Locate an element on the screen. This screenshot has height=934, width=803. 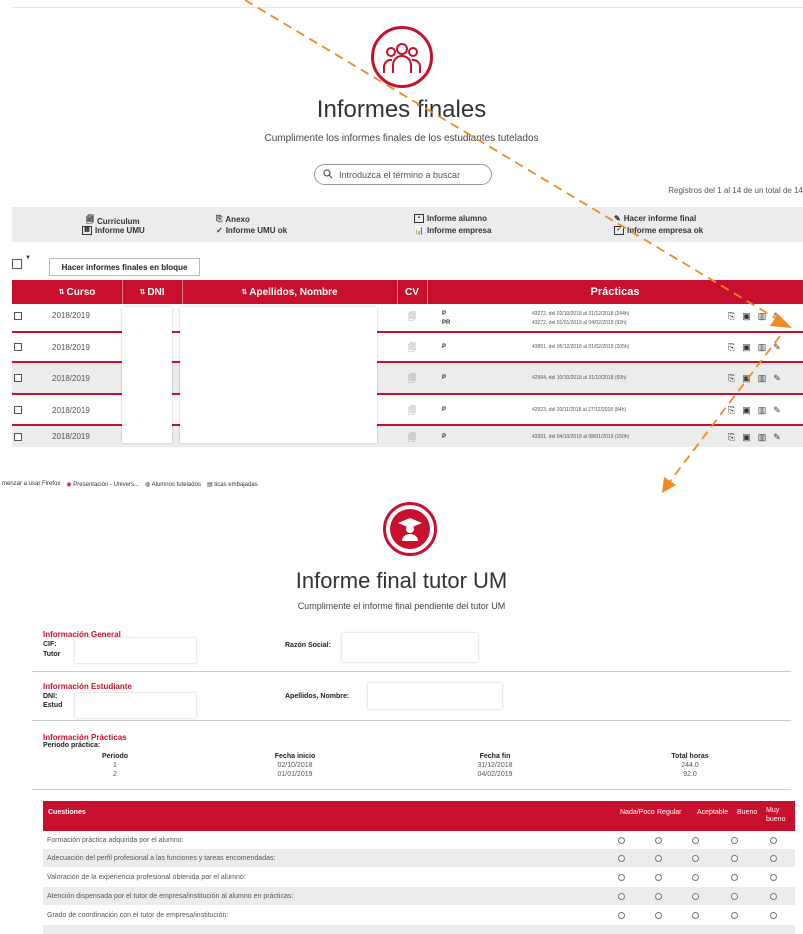
bookmark-item: ◍ Alumnos tutelados is located at coordinates (173, 484).